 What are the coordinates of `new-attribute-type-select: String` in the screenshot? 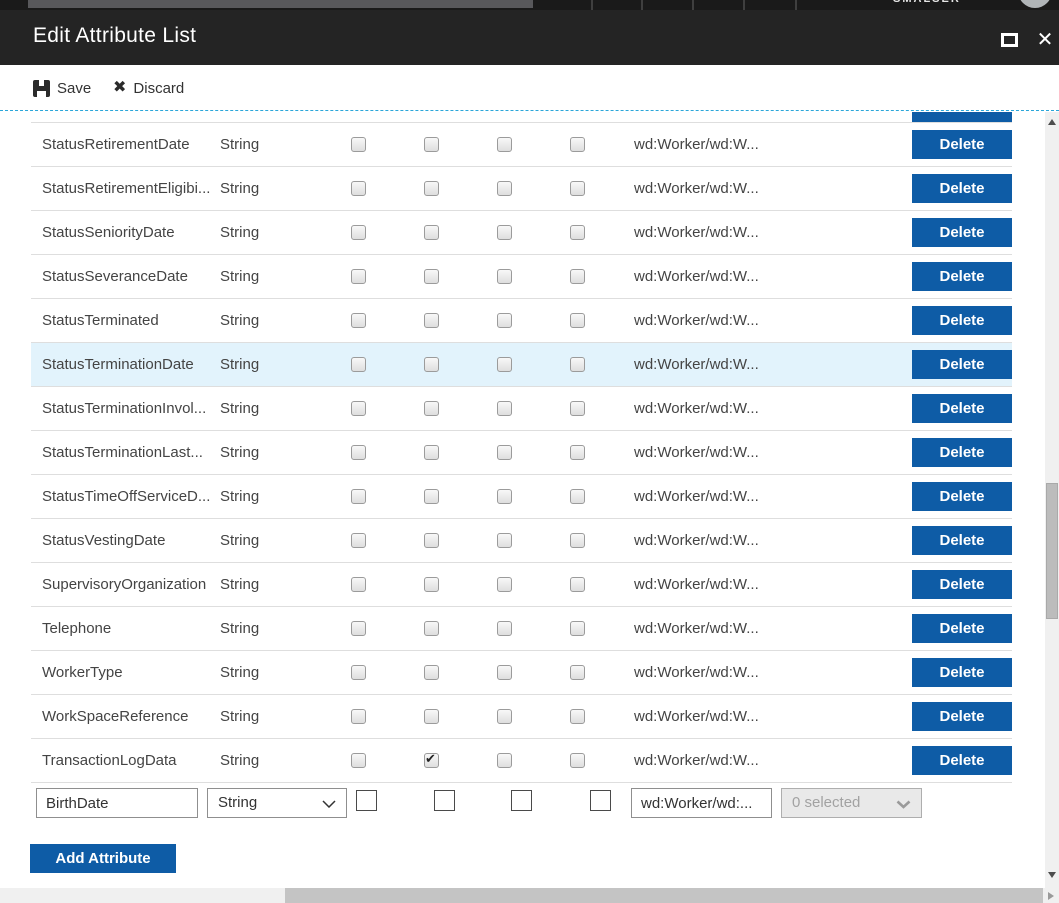 It's located at (277, 803).